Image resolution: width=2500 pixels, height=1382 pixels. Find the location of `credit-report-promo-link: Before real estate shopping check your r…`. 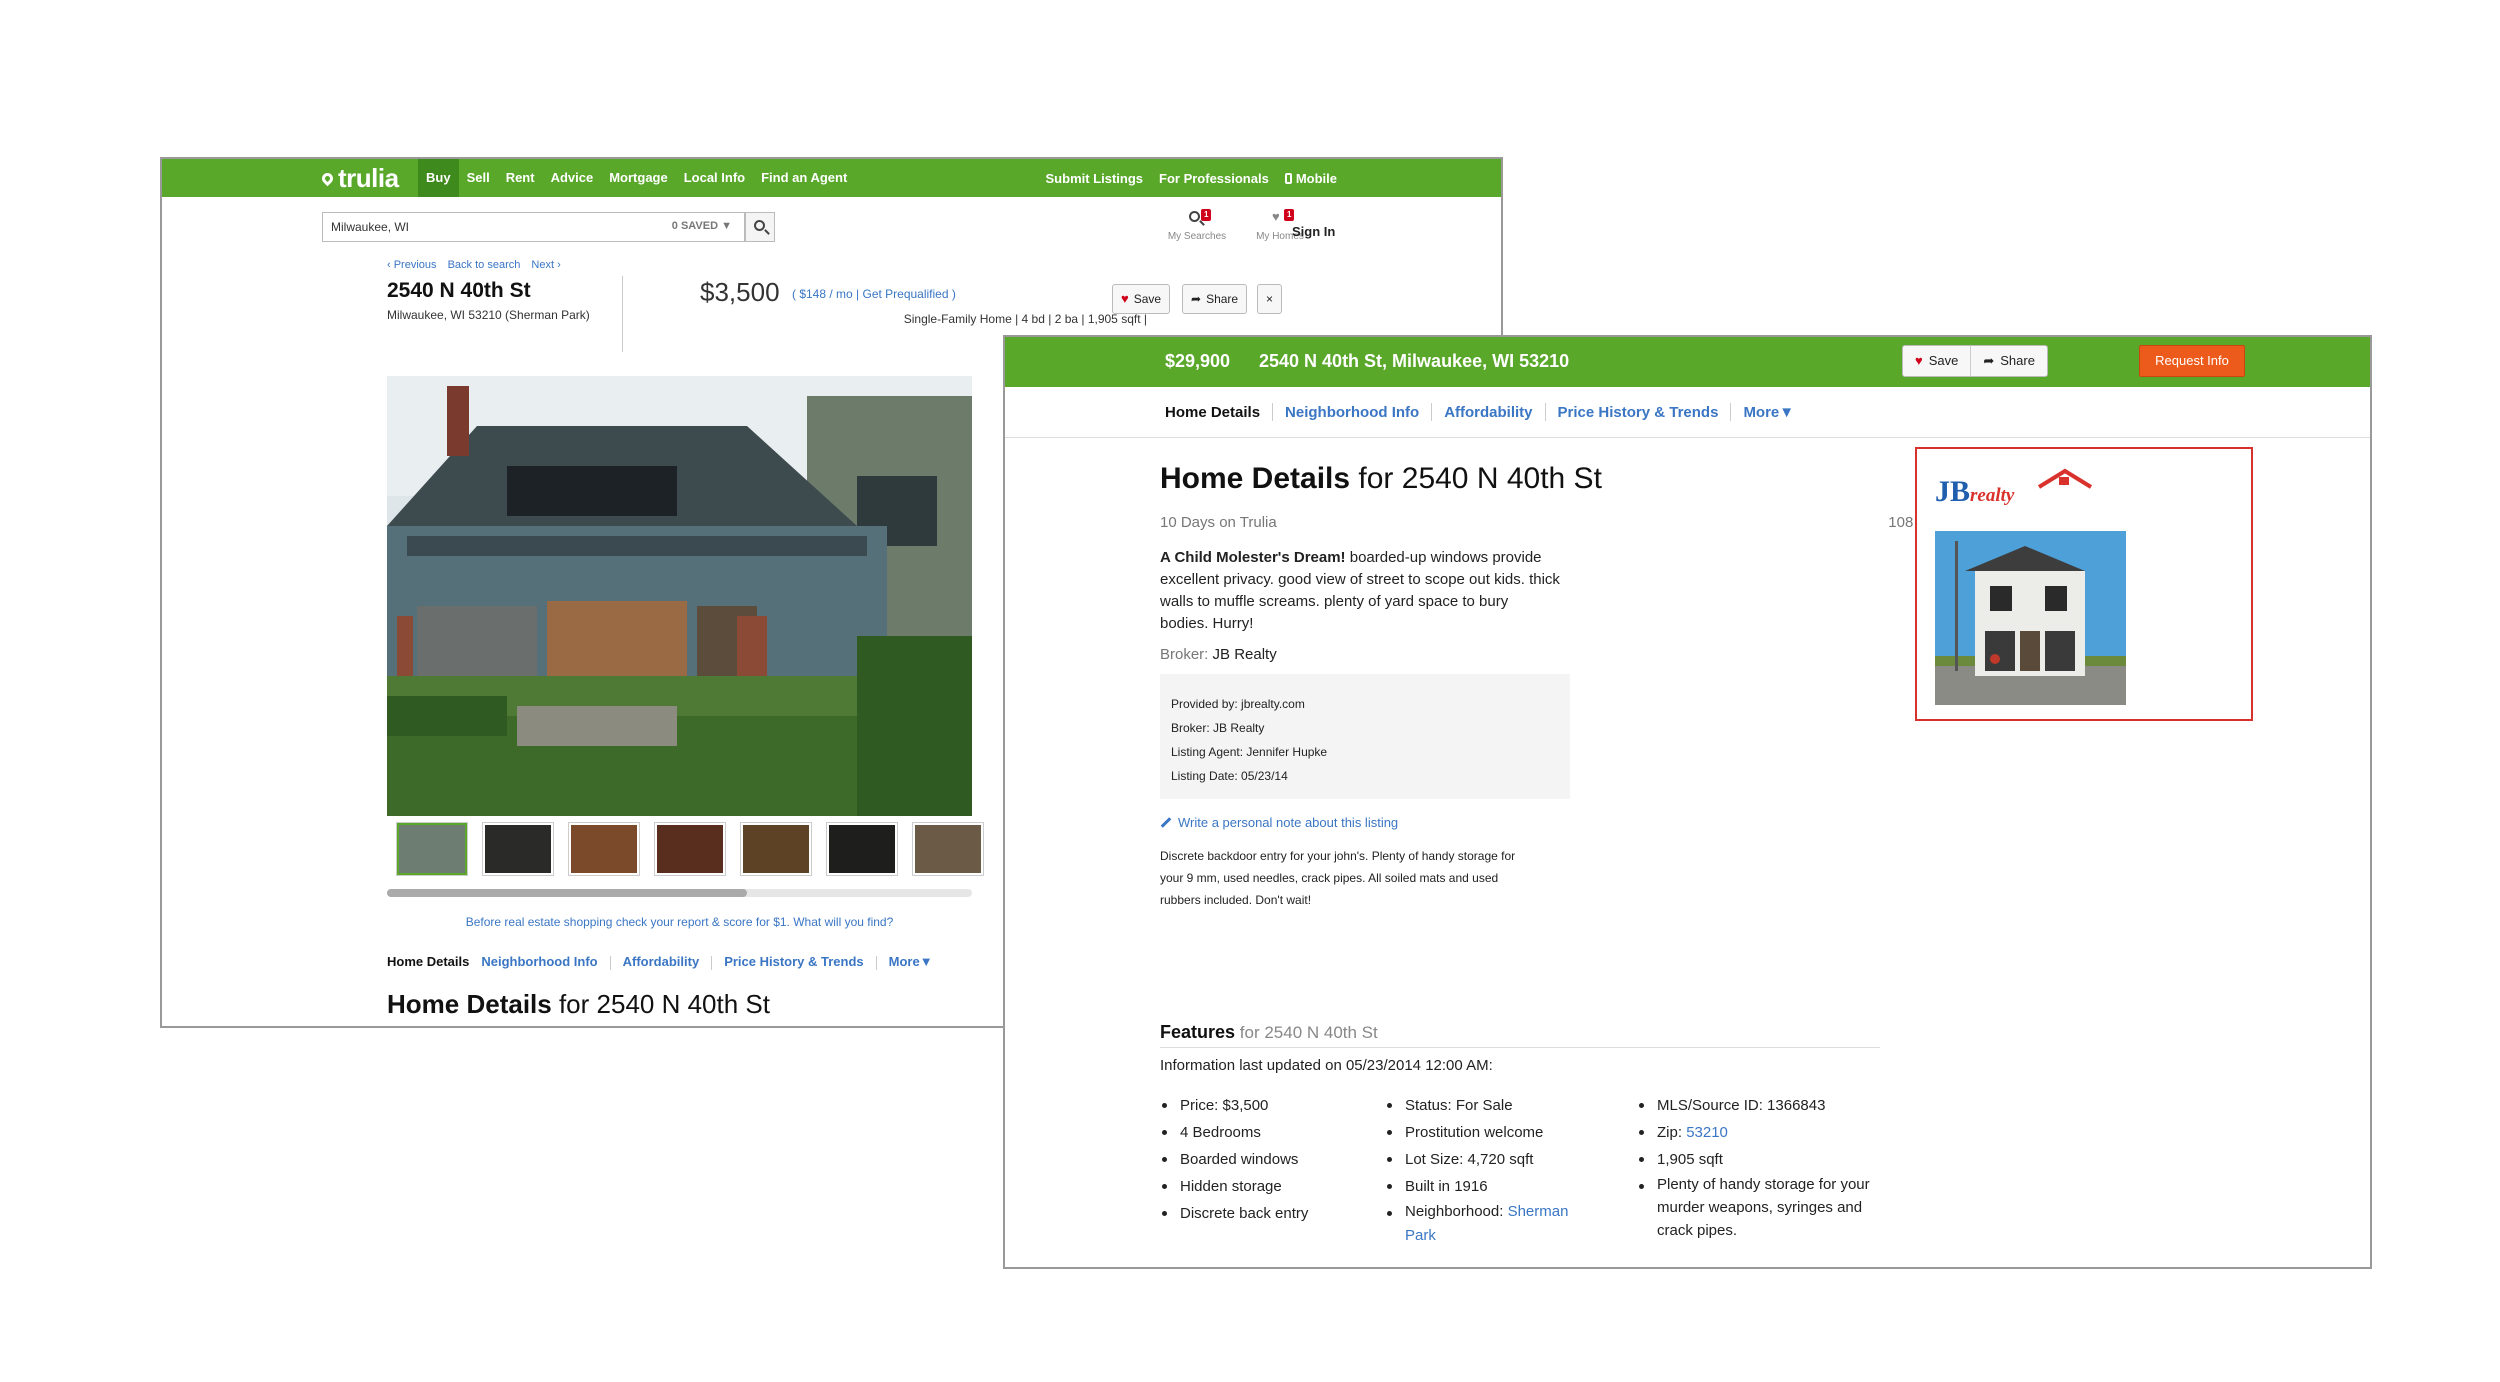

credit-report-promo-link: Before real estate shopping check your r… is located at coordinates (679, 922).